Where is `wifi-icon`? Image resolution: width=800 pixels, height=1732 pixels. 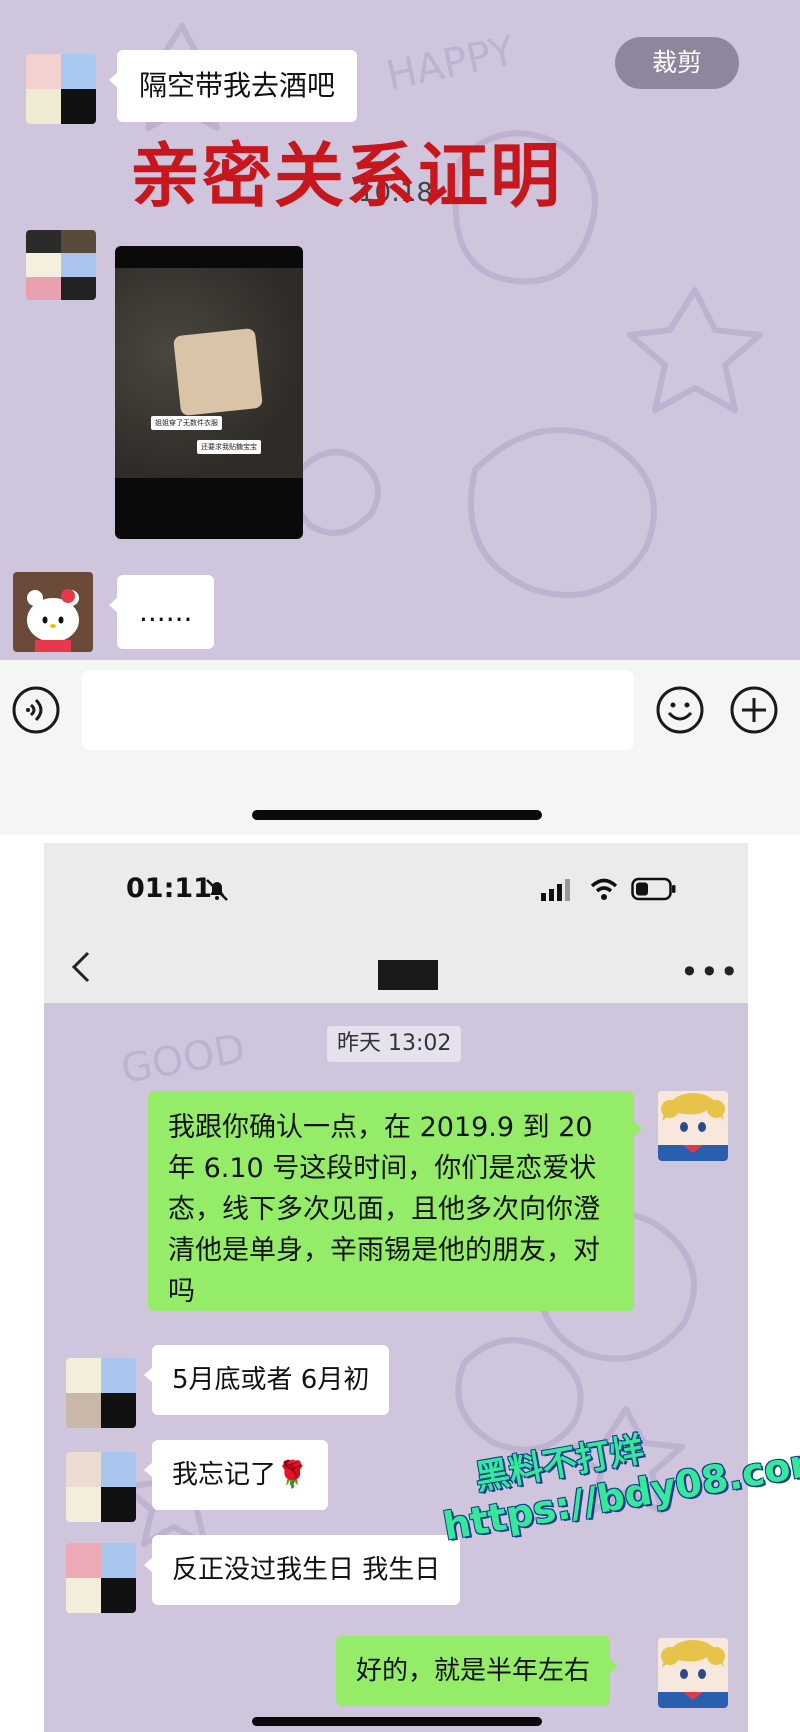
wifi-icon is located at coordinates (604, 889).